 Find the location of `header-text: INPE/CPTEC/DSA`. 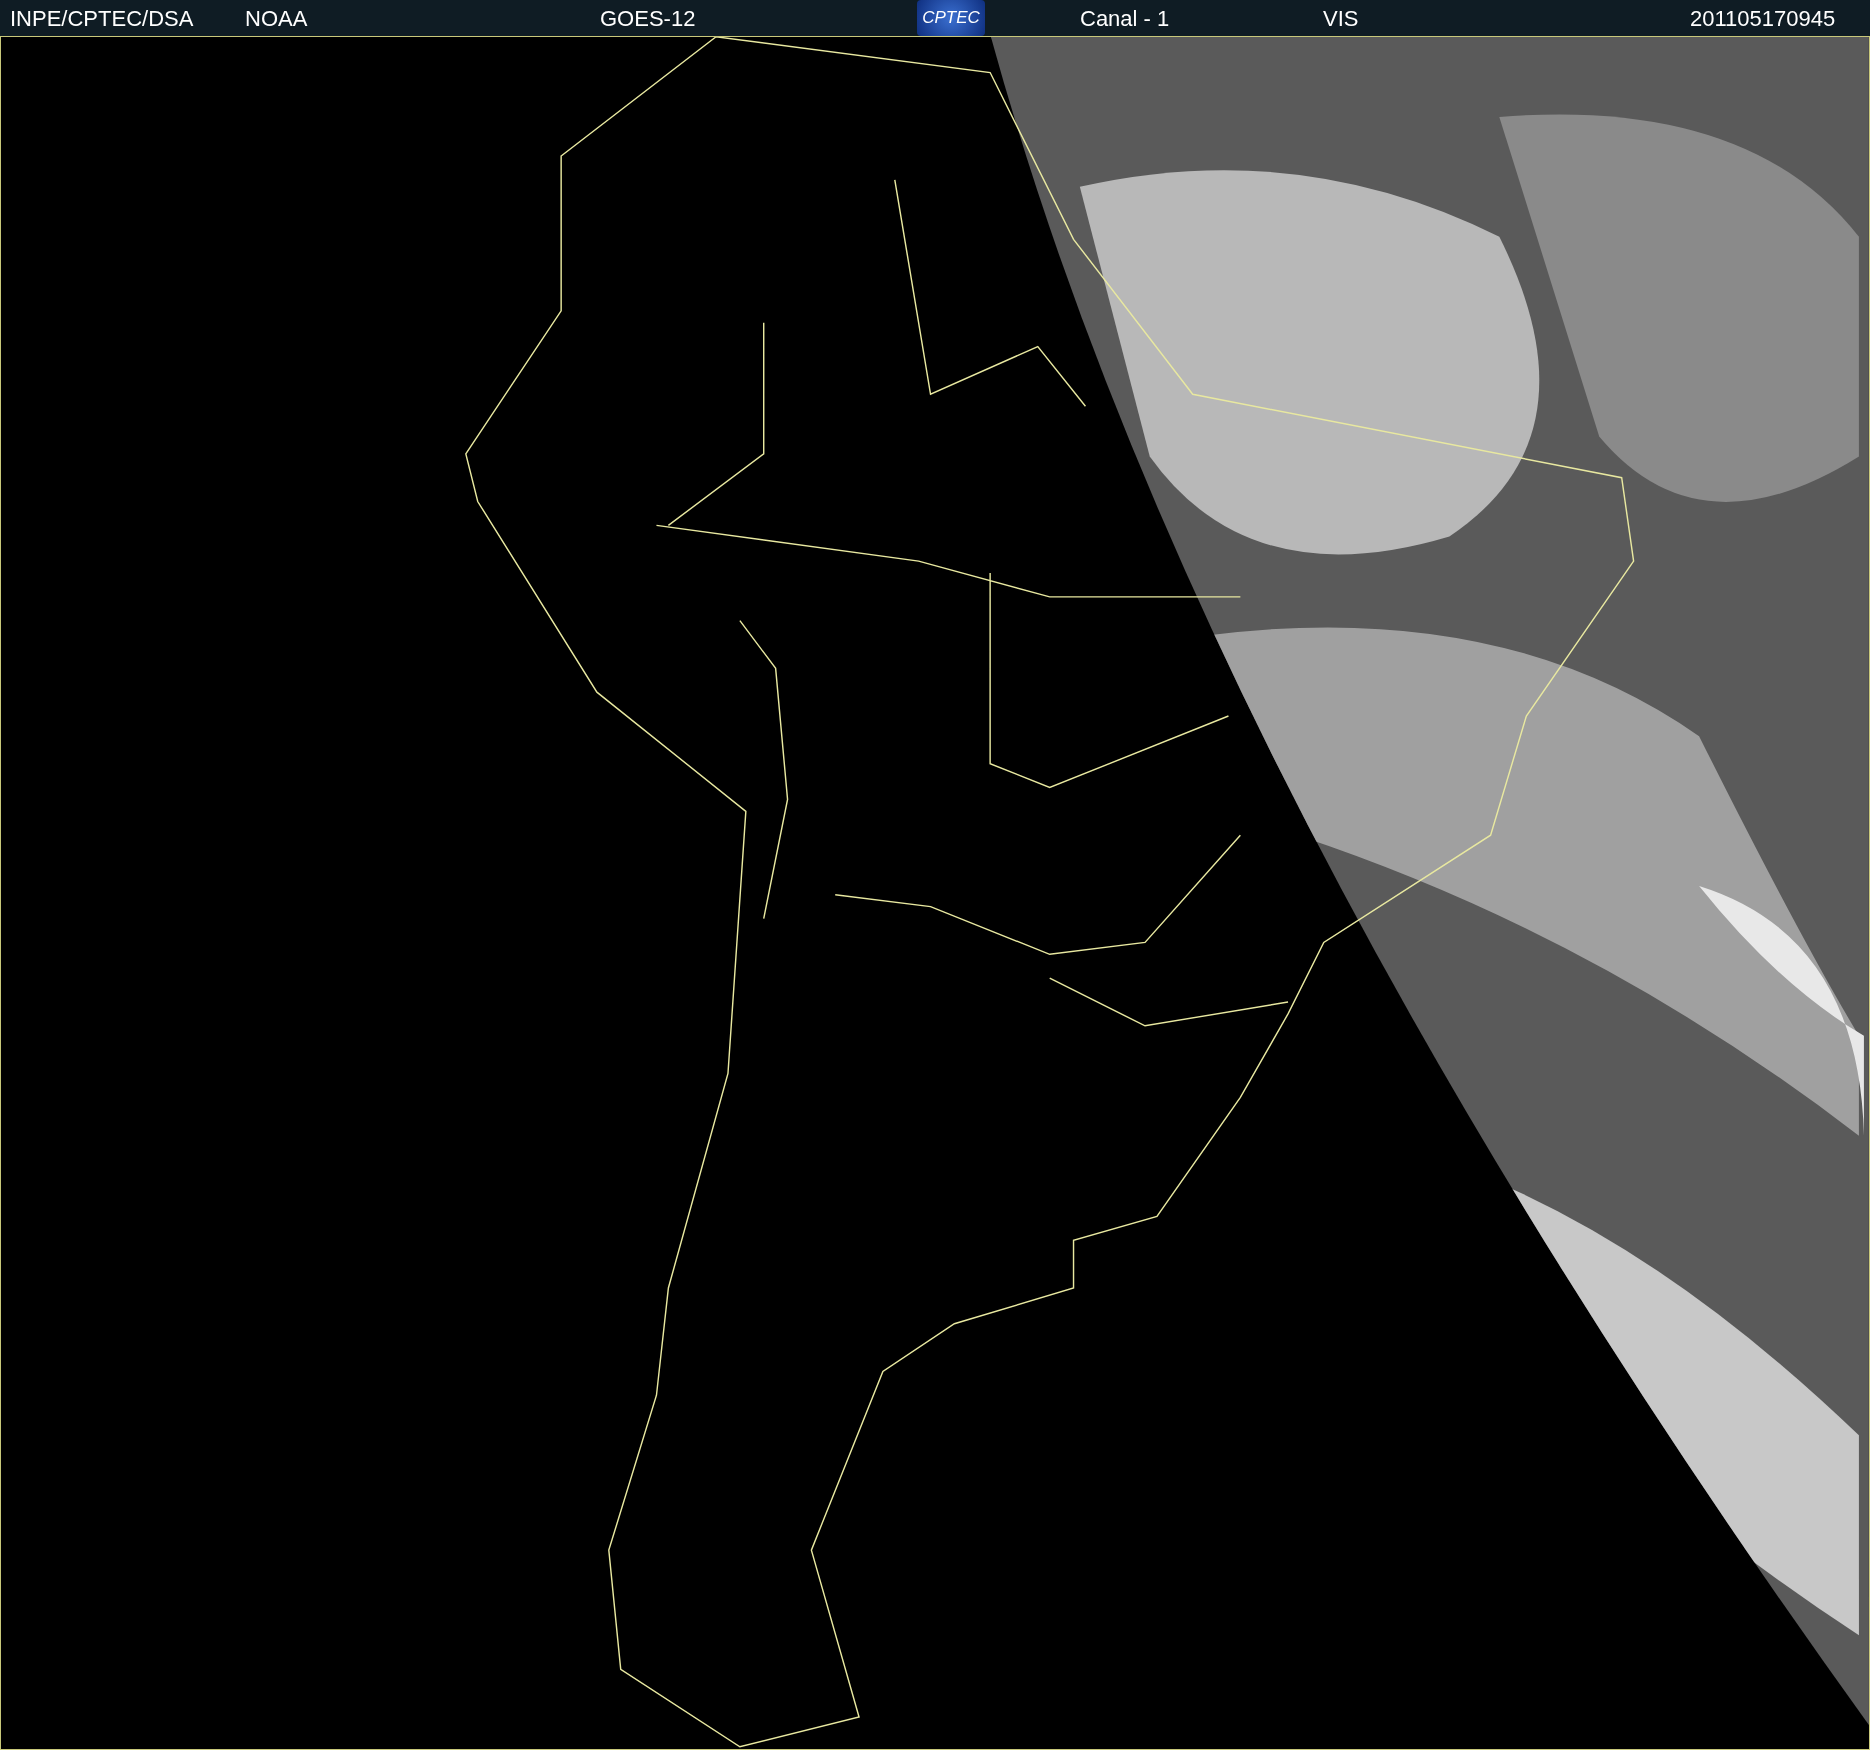

header-text: INPE/CPTEC/DSA is located at coordinates (102, 18).